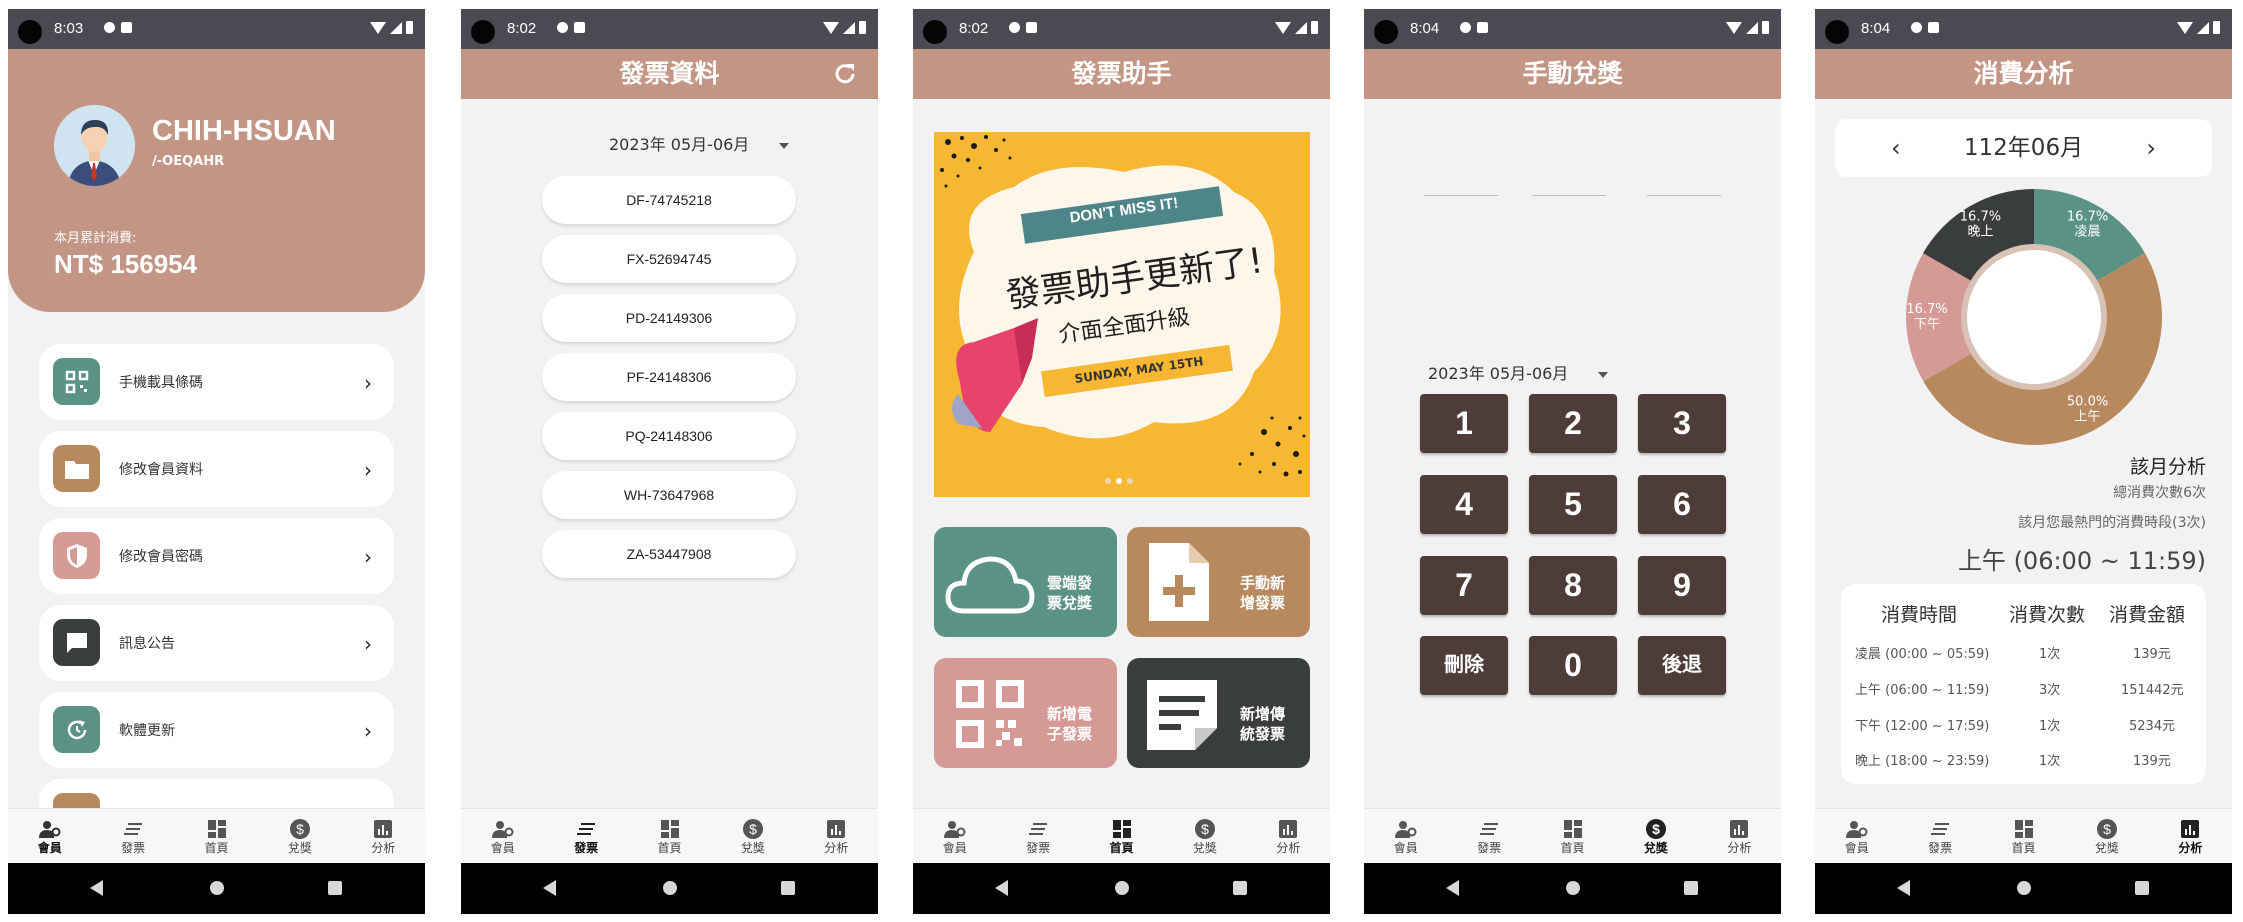 This screenshot has height=922, width=2243. I want to click on wifi-icon, so click(1283, 27).